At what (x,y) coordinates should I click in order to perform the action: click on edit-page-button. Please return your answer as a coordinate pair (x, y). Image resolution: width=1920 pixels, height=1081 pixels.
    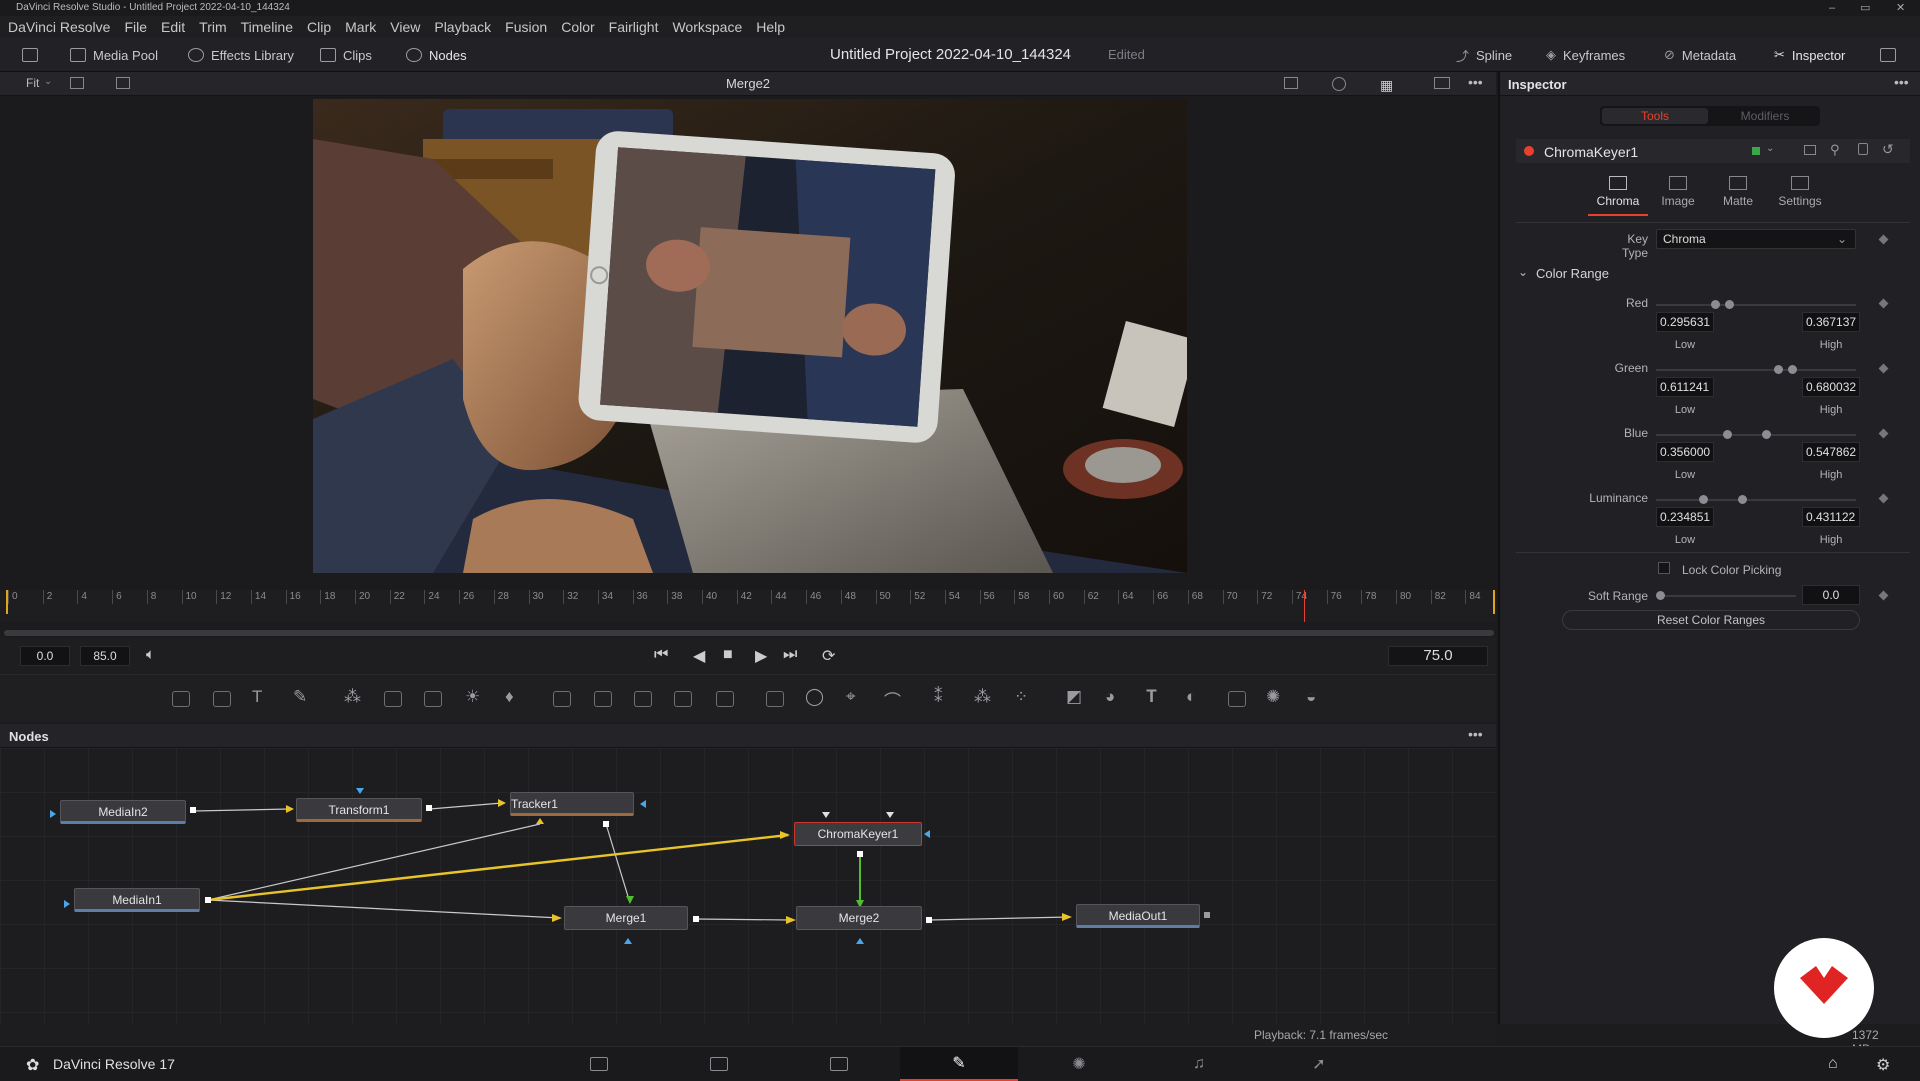
    Looking at the image, I should click on (839, 1064).